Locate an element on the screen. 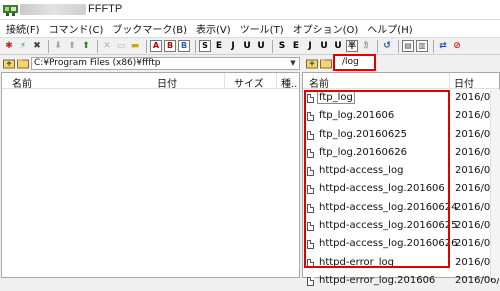  toolbar: ✱ ⚡ ✖ ⬇ ⬆ ⬆ ✕ ▭ ▬ A B B S E J U U S E J U U 半ｶ ↺ ▤ ▥ ⇄ ⊘ is located at coordinates (250, 46).